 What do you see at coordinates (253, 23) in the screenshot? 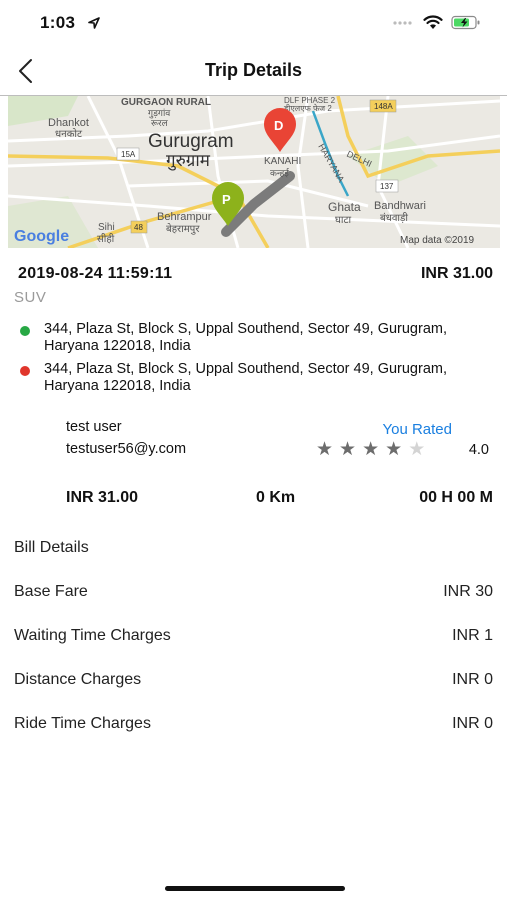
I see `status-bar: 1:03` at bounding box center [253, 23].